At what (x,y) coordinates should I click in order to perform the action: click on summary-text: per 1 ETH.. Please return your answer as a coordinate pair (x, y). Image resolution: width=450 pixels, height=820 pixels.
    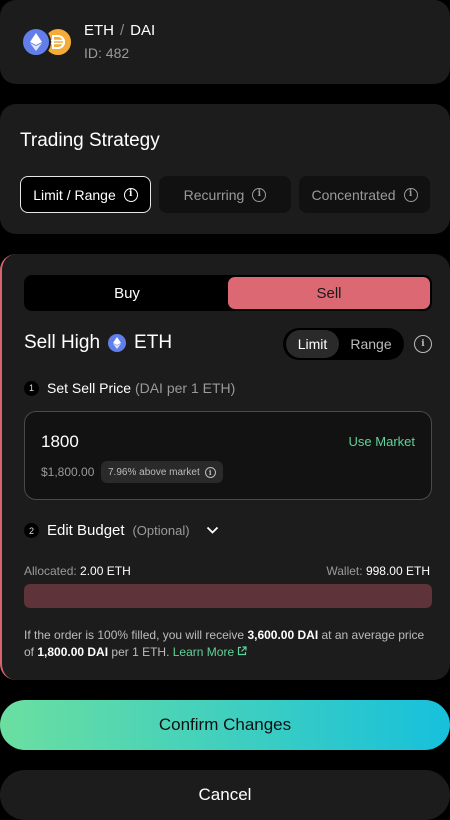
    Looking at the image, I should click on (140, 652).